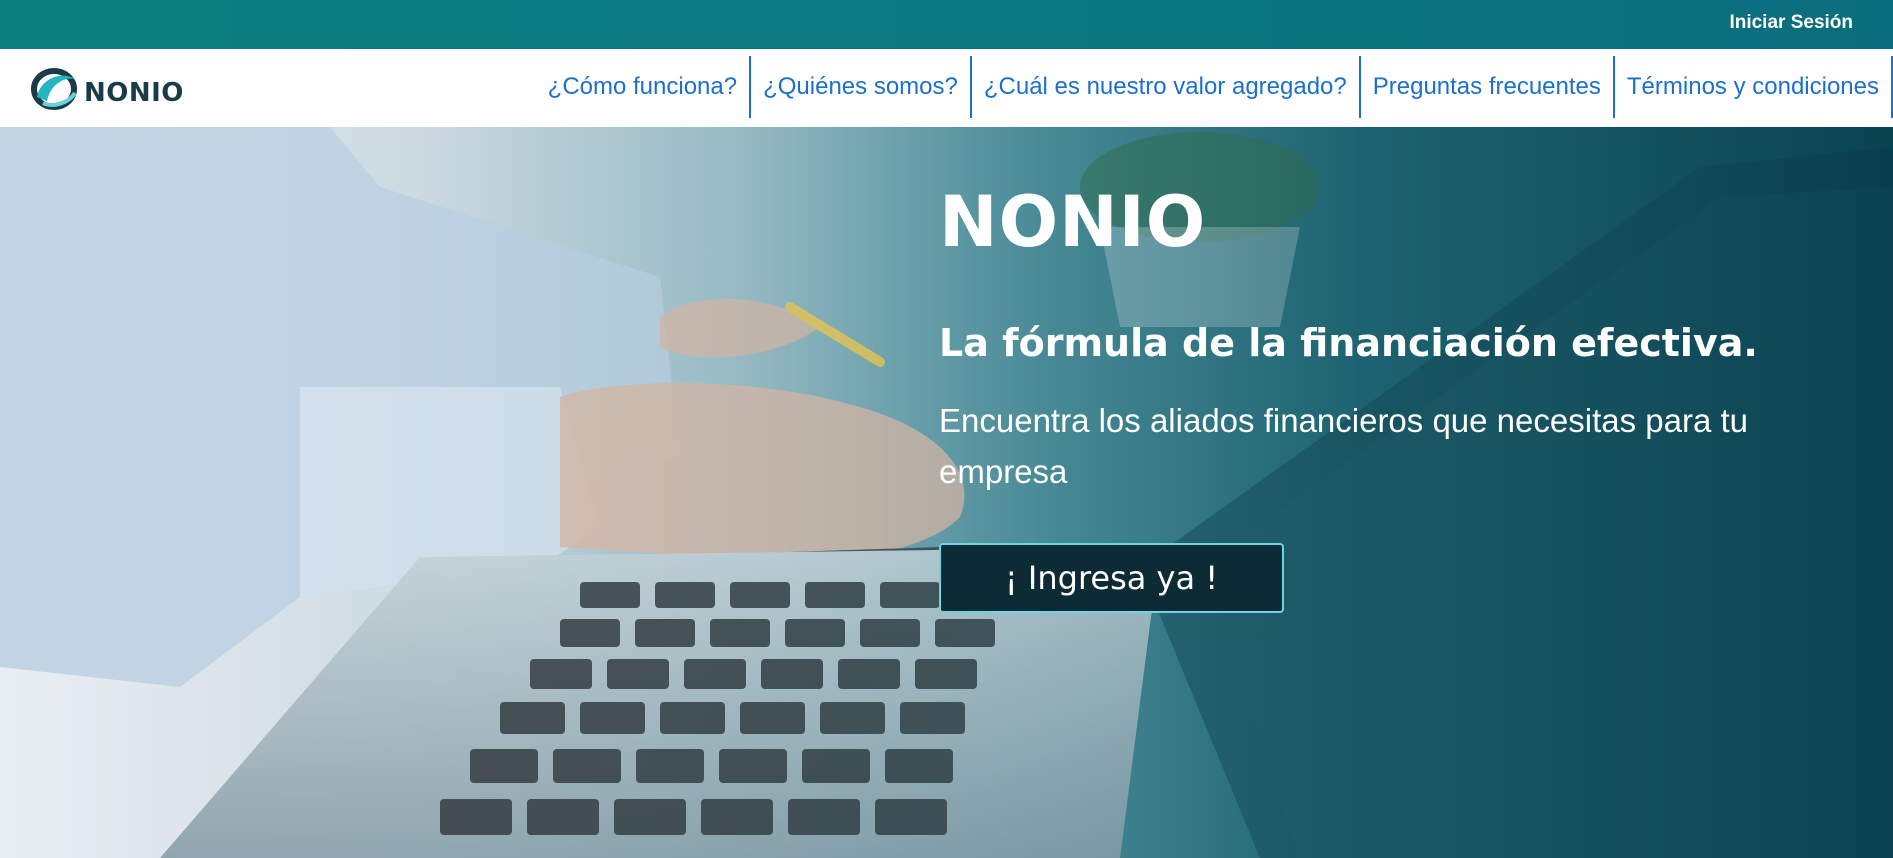 This screenshot has width=1893, height=858. What do you see at coordinates (1791, 23) in the screenshot?
I see `login-link: Iniciar Sesión` at bounding box center [1791, 23].